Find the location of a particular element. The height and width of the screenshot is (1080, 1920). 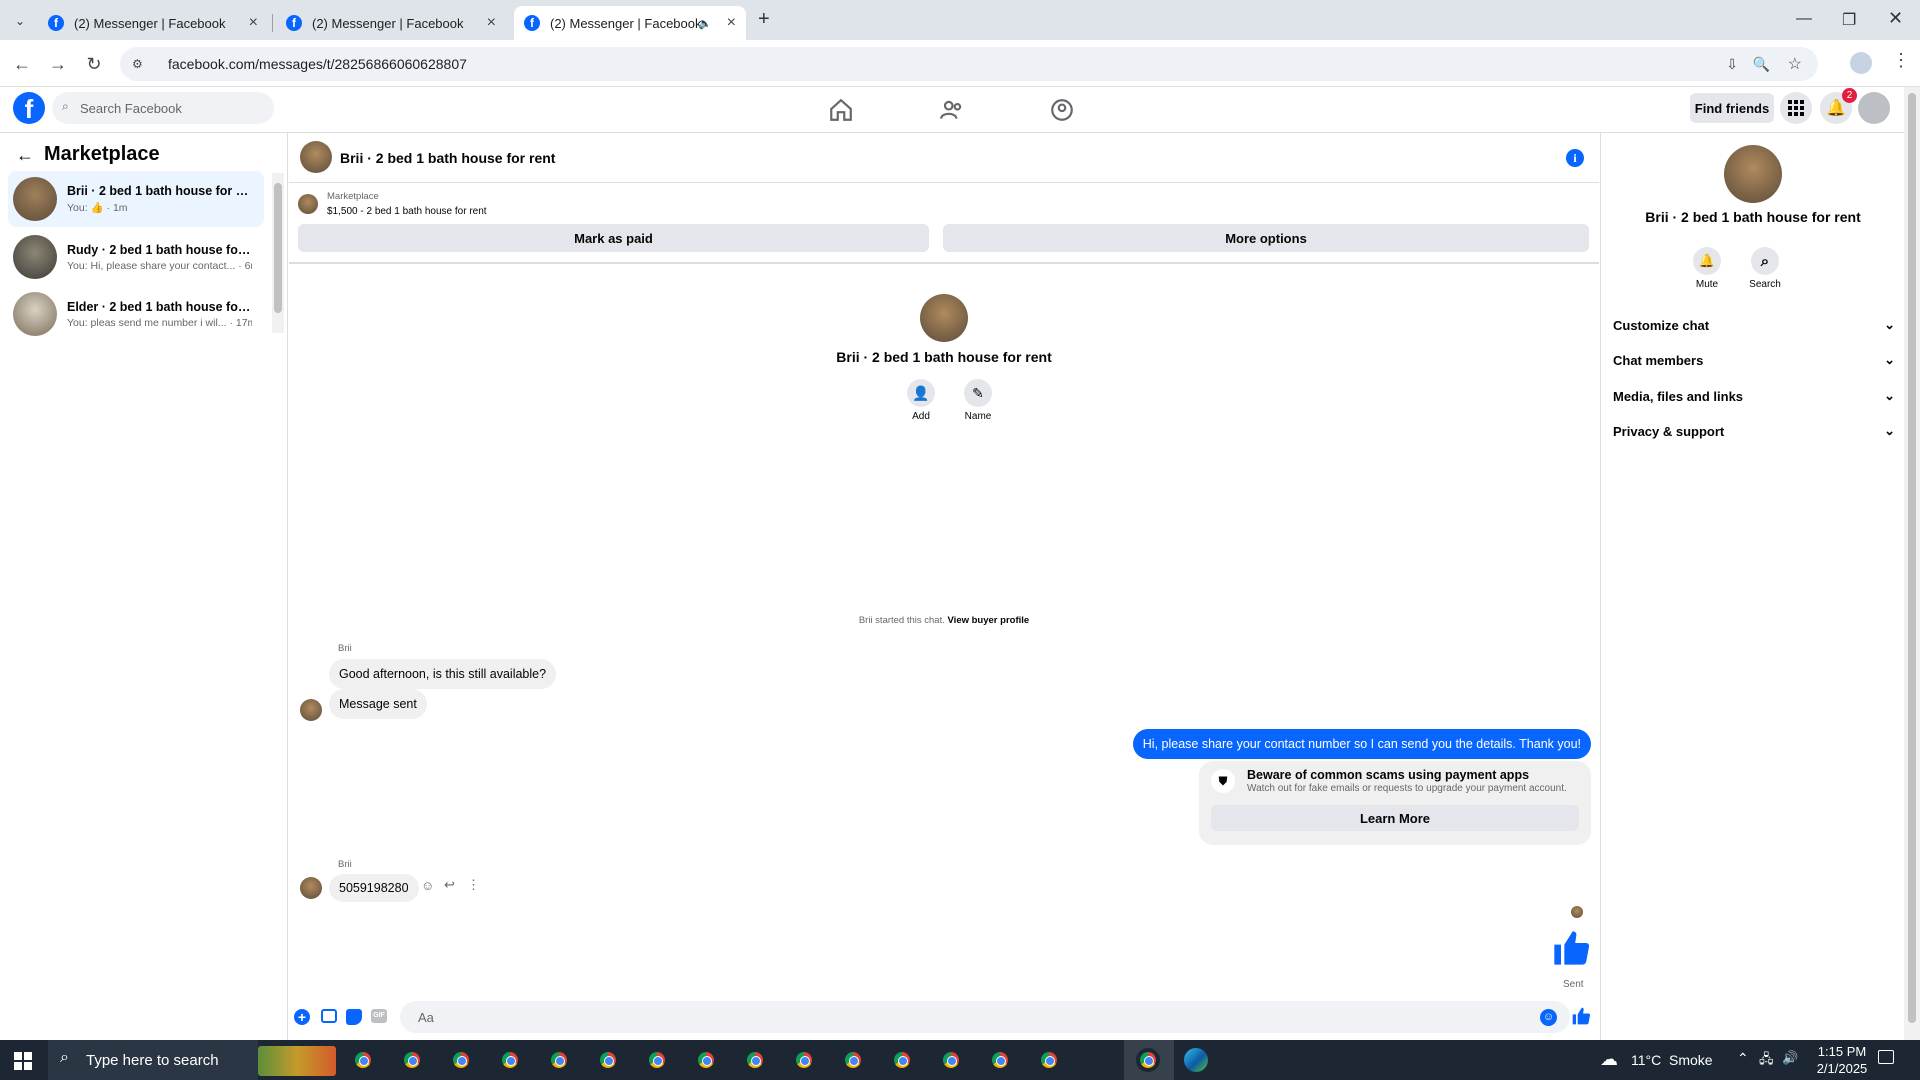

chat-members-section: Chat members ⌄ is located at coordinates (1754, 360).